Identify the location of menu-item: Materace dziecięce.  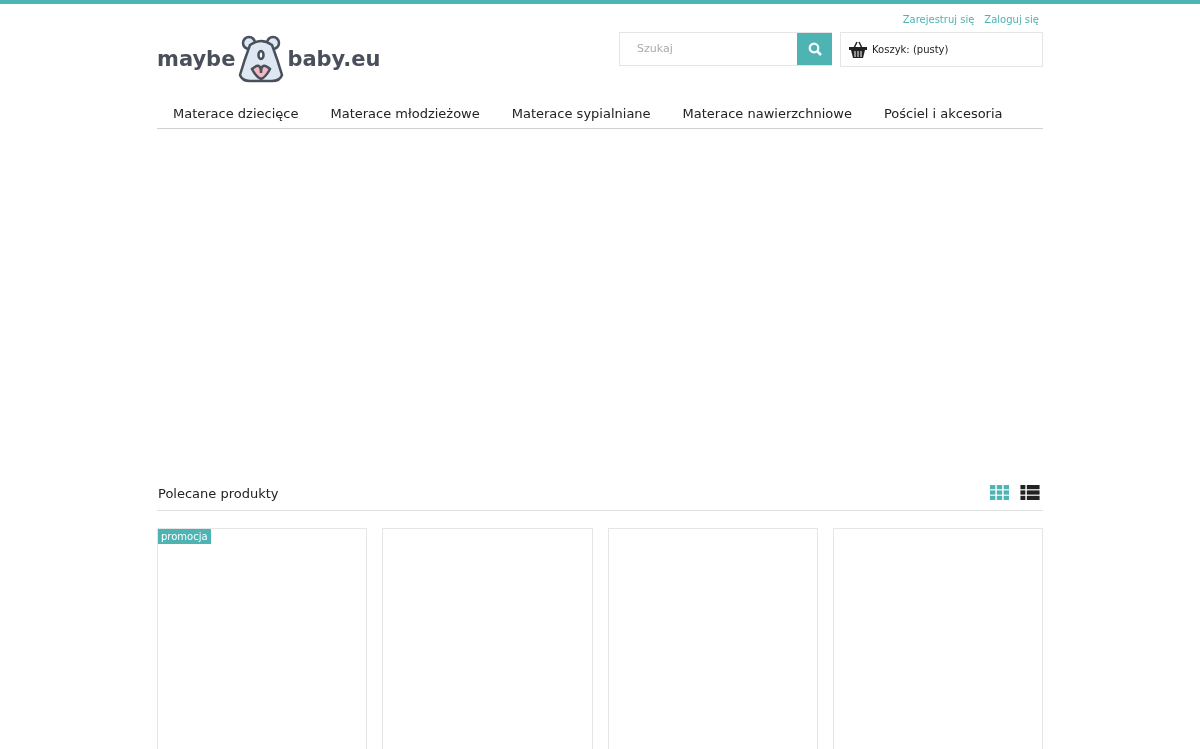
(236, 116).